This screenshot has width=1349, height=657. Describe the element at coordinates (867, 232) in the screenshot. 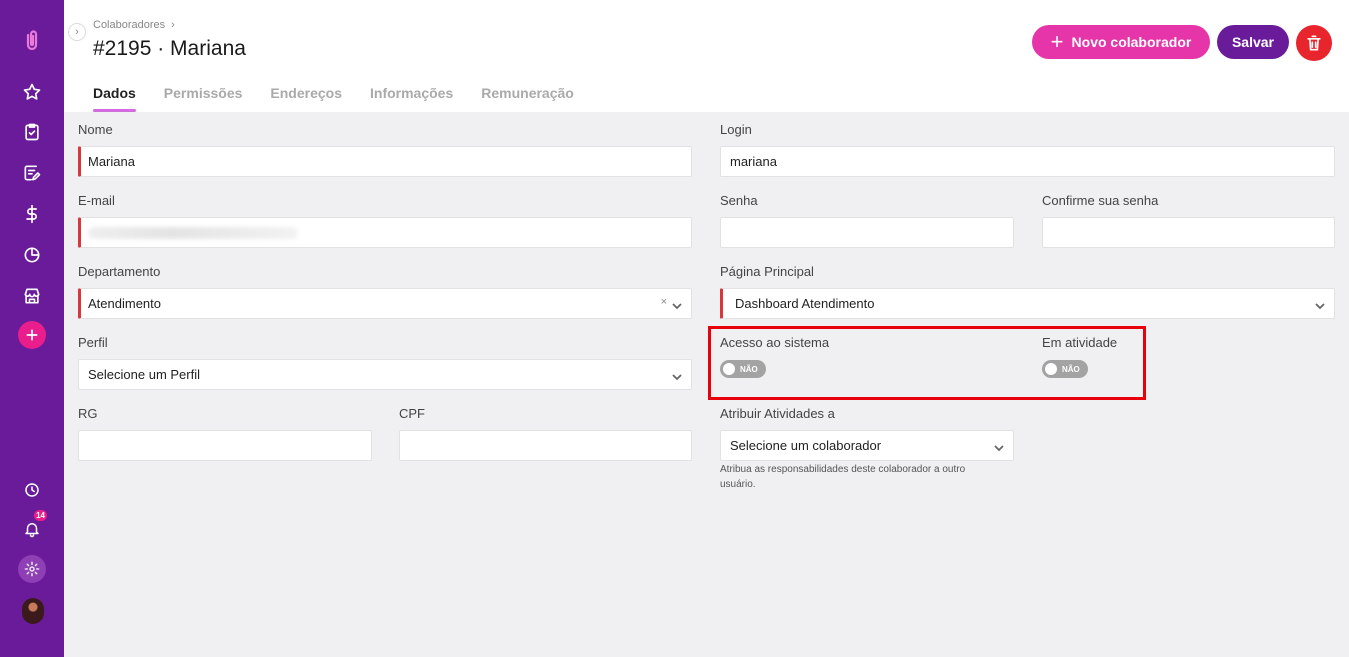

I see `senha-input` at that location.